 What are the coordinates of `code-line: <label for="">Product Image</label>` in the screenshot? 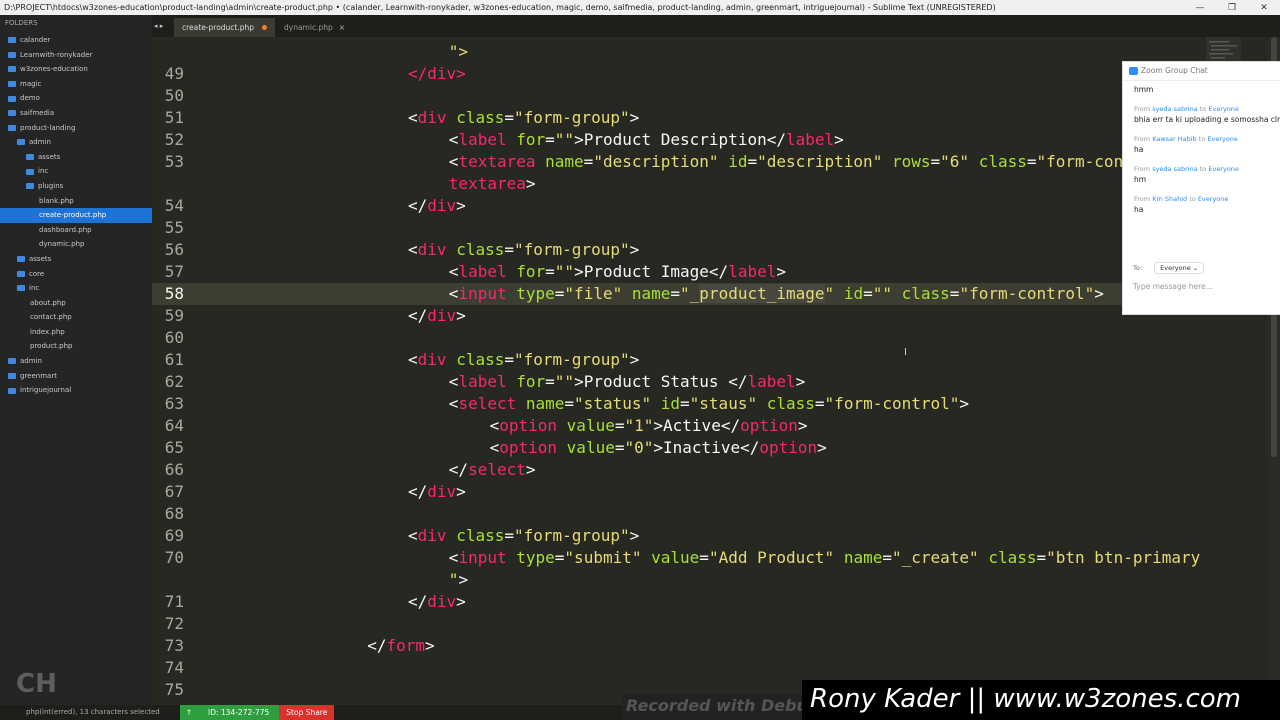 It's located at (617, 272).